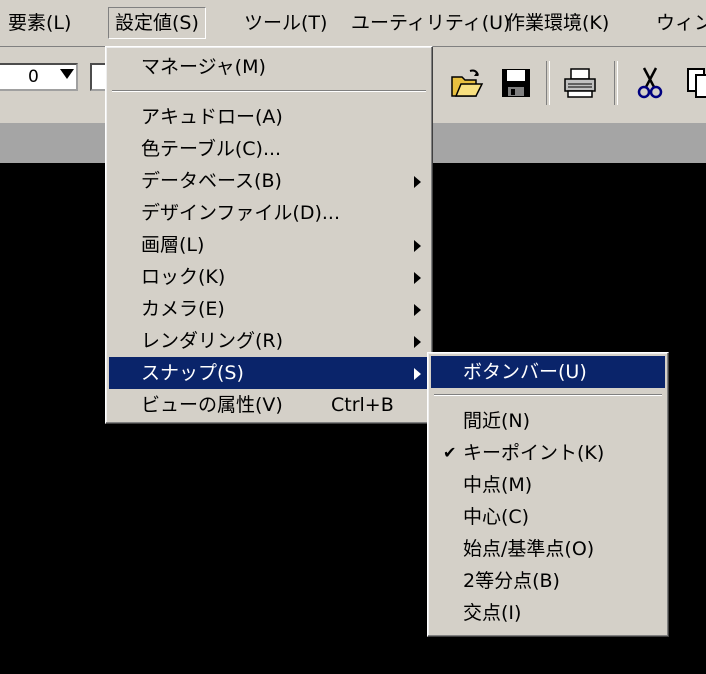 The width and height of the screenshot is (706, 674). What do you see at coordinates (192, 373) in the screenshot?
I see `menu-item-label: スナップ(S)` at bounding box center [192, 373].